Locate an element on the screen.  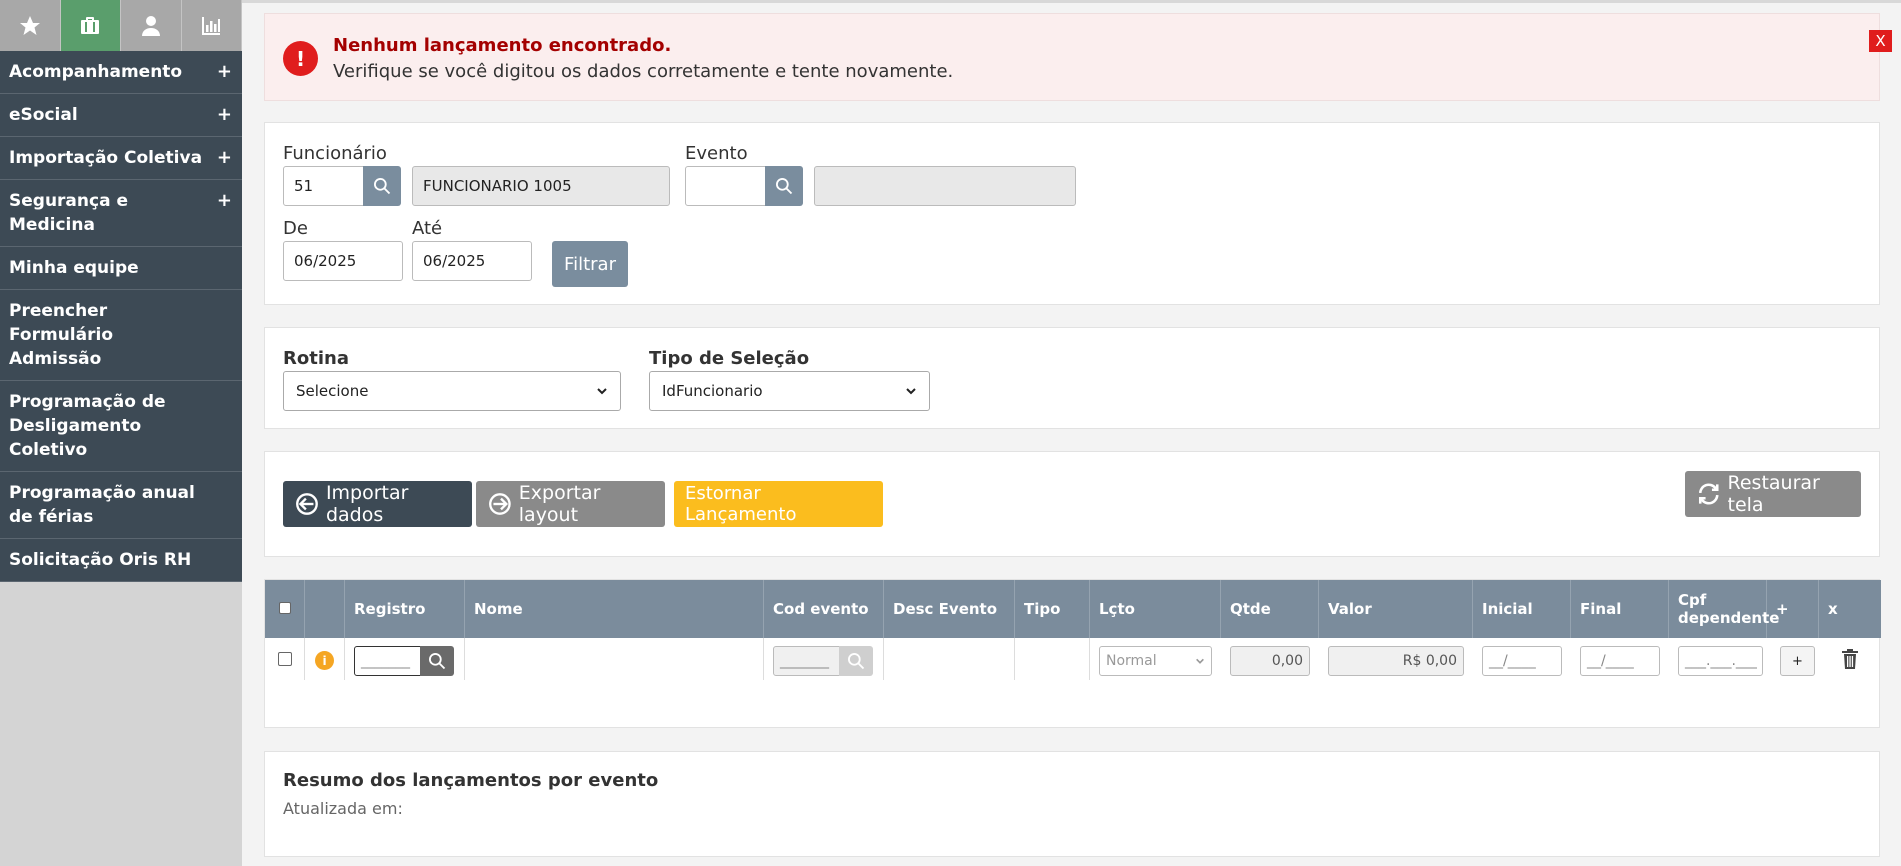
tipo-selecao-label: Tipo de Seleção is located at coordinates (729, 358).